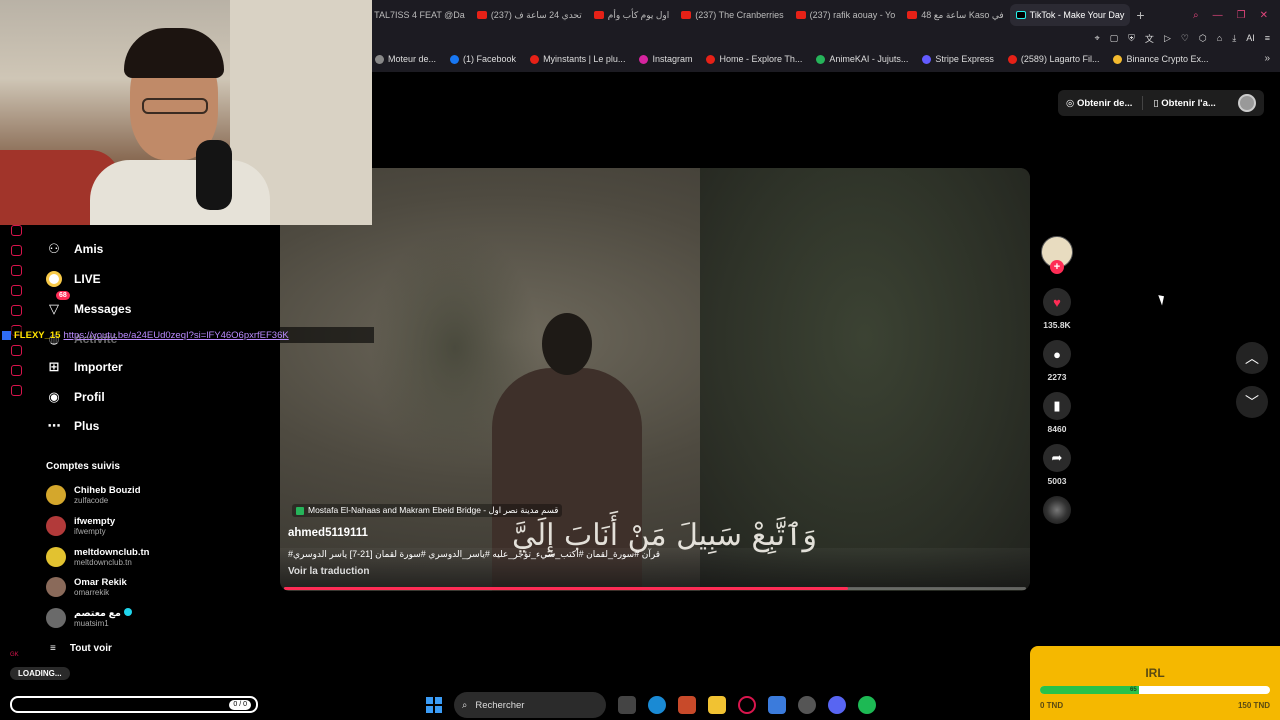 This screenshot has height=720, width=1280. Describe the element at coordinates (89, 618) in the screenshot. I see `followed-account: مع معتصم muatsim1` at that location.